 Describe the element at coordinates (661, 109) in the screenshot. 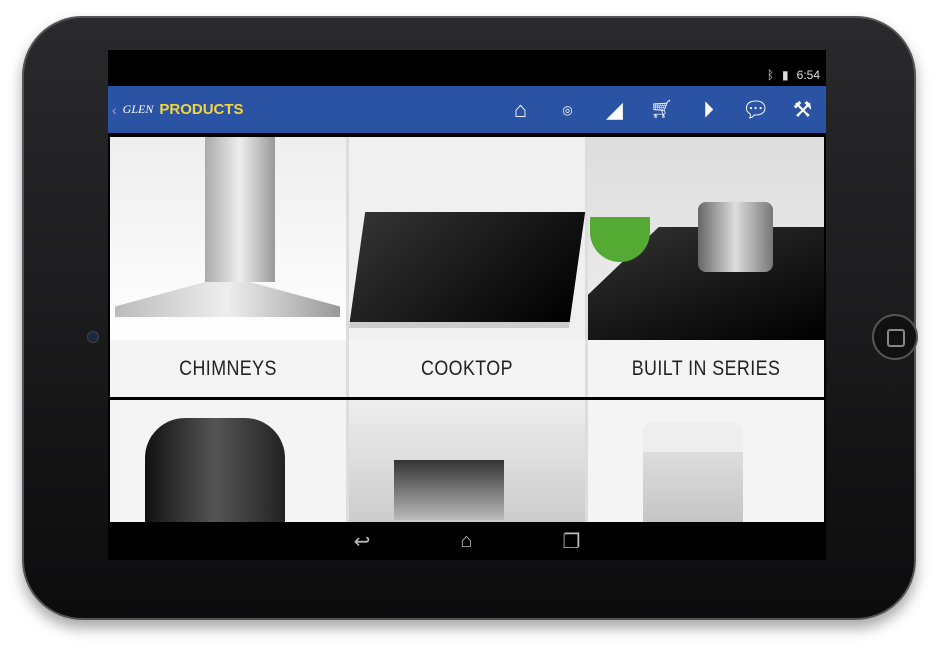

I see `cart-icon: 🛒︎` at that location.